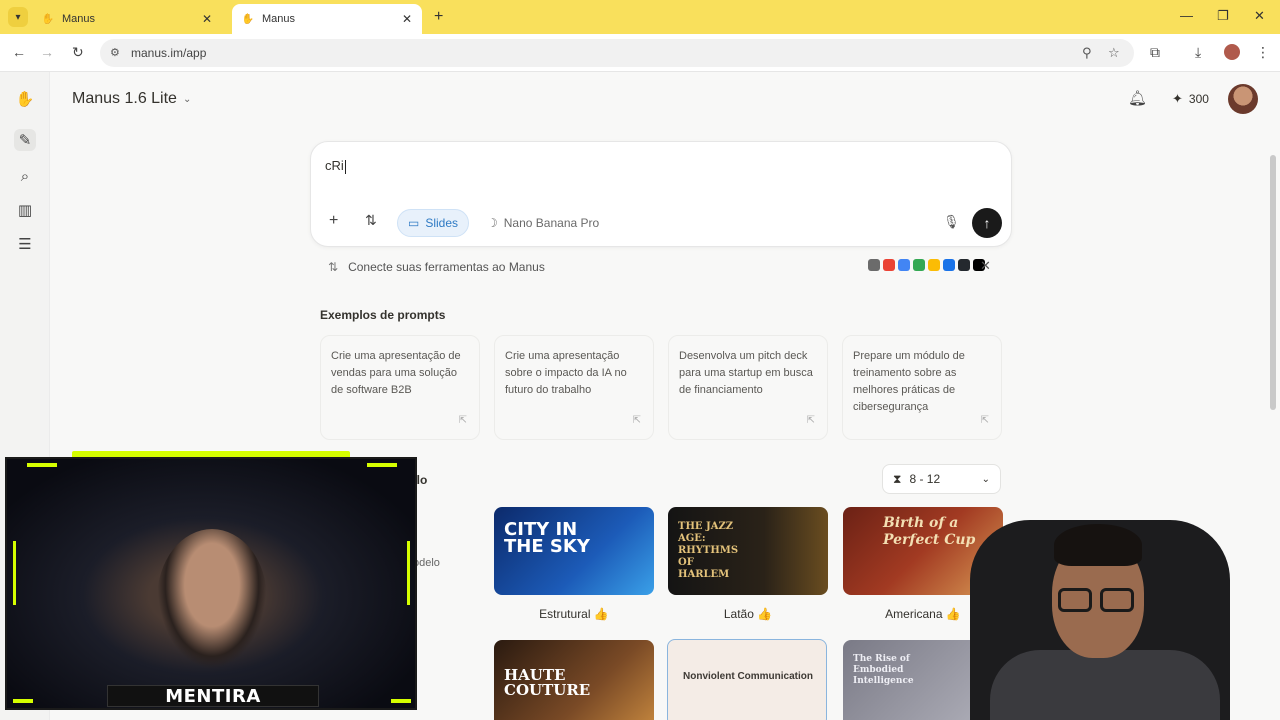 The image size is (1280, 720). Describe the element at coordinates (327, 19) in the screenshot. I see `browser-tab-active: ✋ Manus ✕` at that location.